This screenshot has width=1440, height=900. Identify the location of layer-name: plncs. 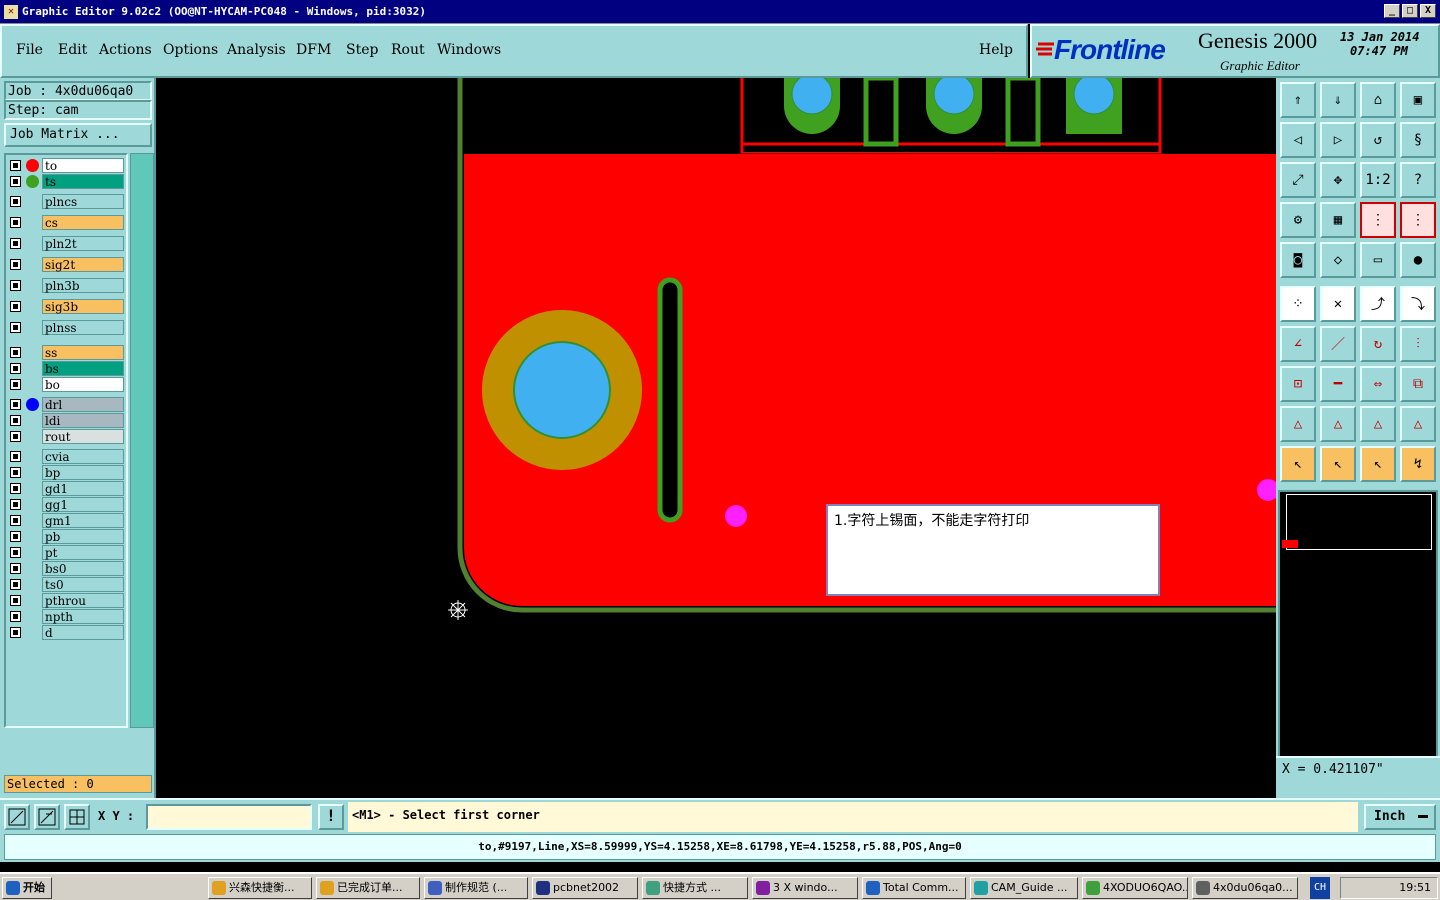
(83, 201).